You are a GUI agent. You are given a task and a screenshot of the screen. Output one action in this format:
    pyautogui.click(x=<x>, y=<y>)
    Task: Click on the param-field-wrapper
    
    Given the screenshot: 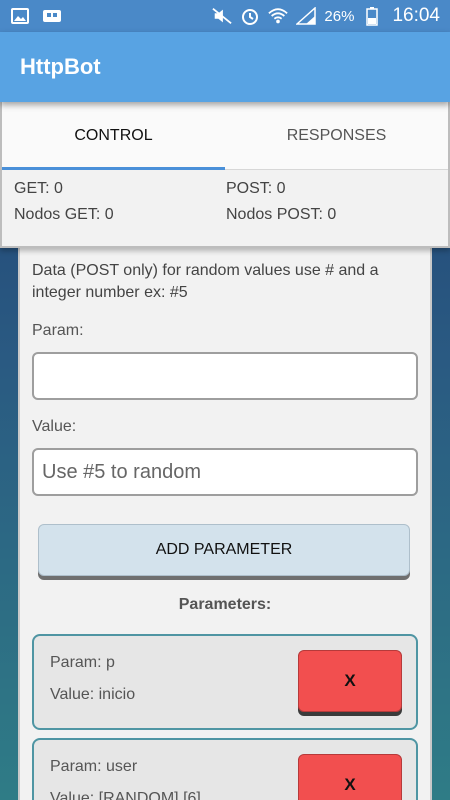 What is the action you would take?
    pyautogui.click(x=225, y=376)
    